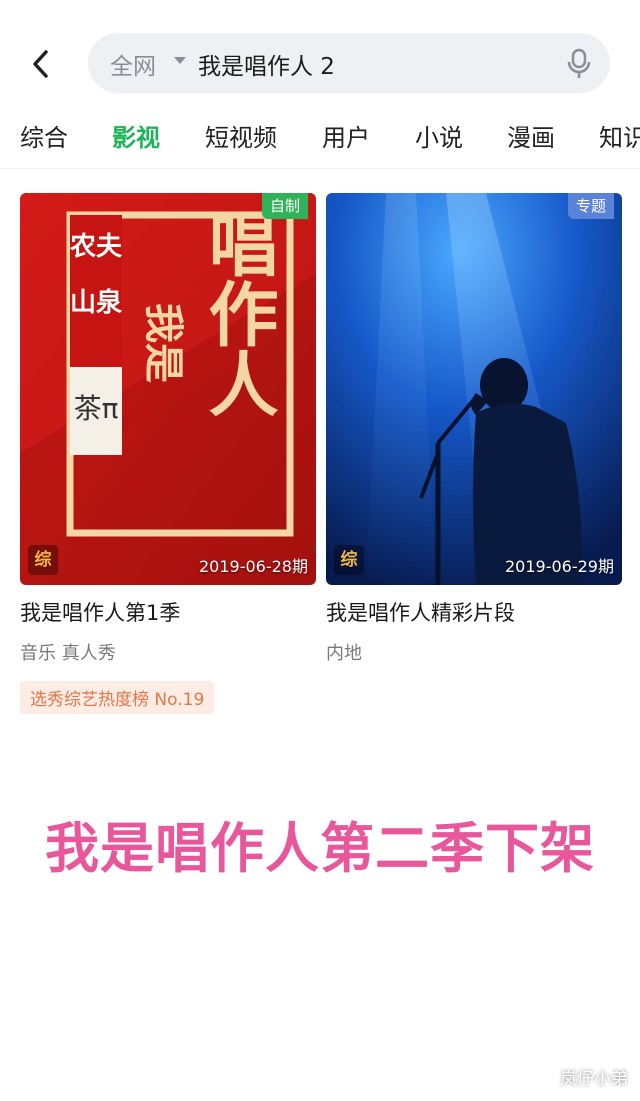 The image size is (640, 1101). I want to click on tab-novels: 小说, so click(439, 135).